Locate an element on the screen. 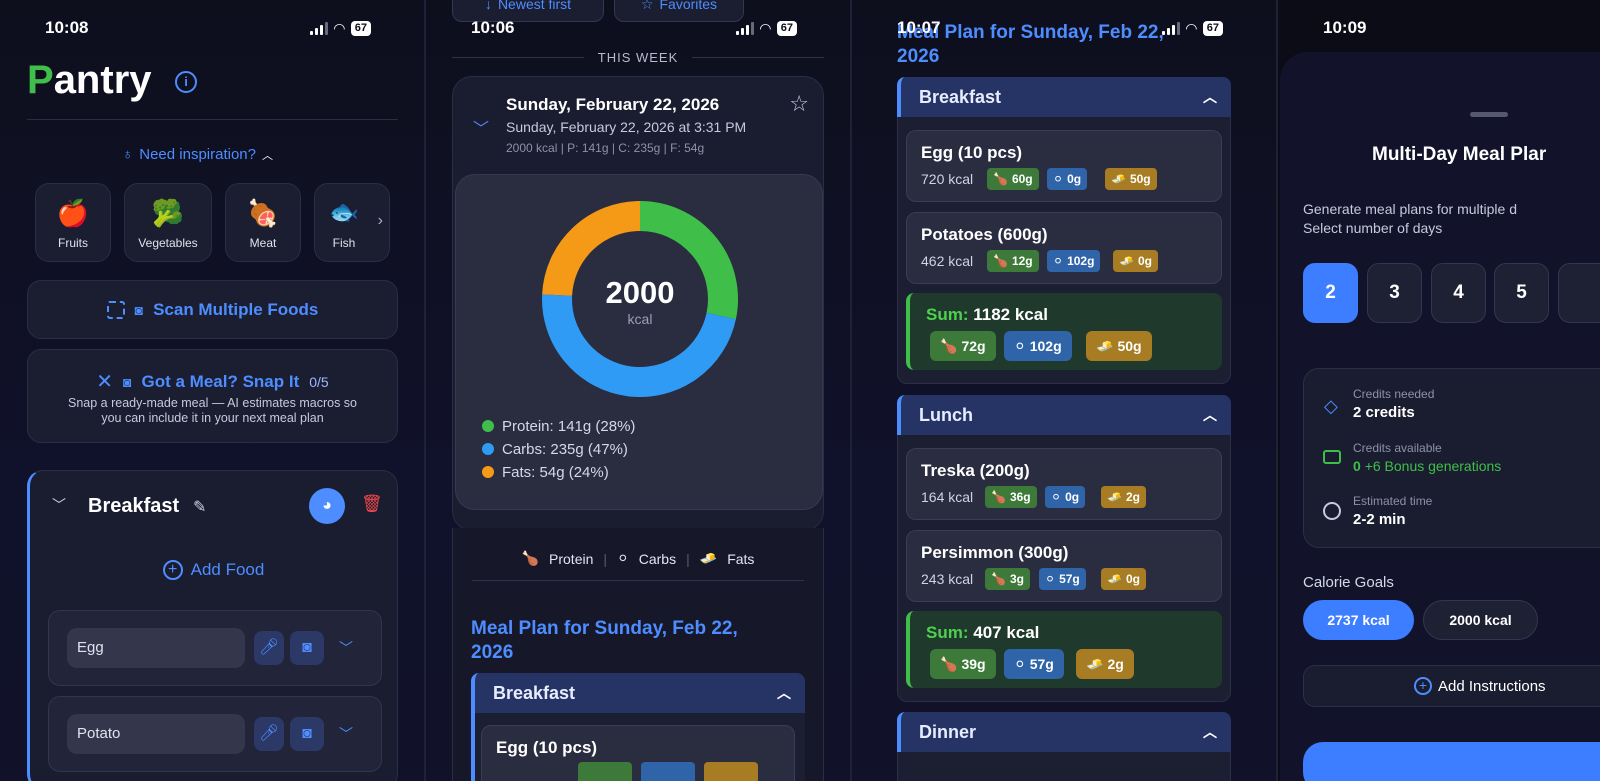  key-protein: Protein is located at coordinates (571, 558).